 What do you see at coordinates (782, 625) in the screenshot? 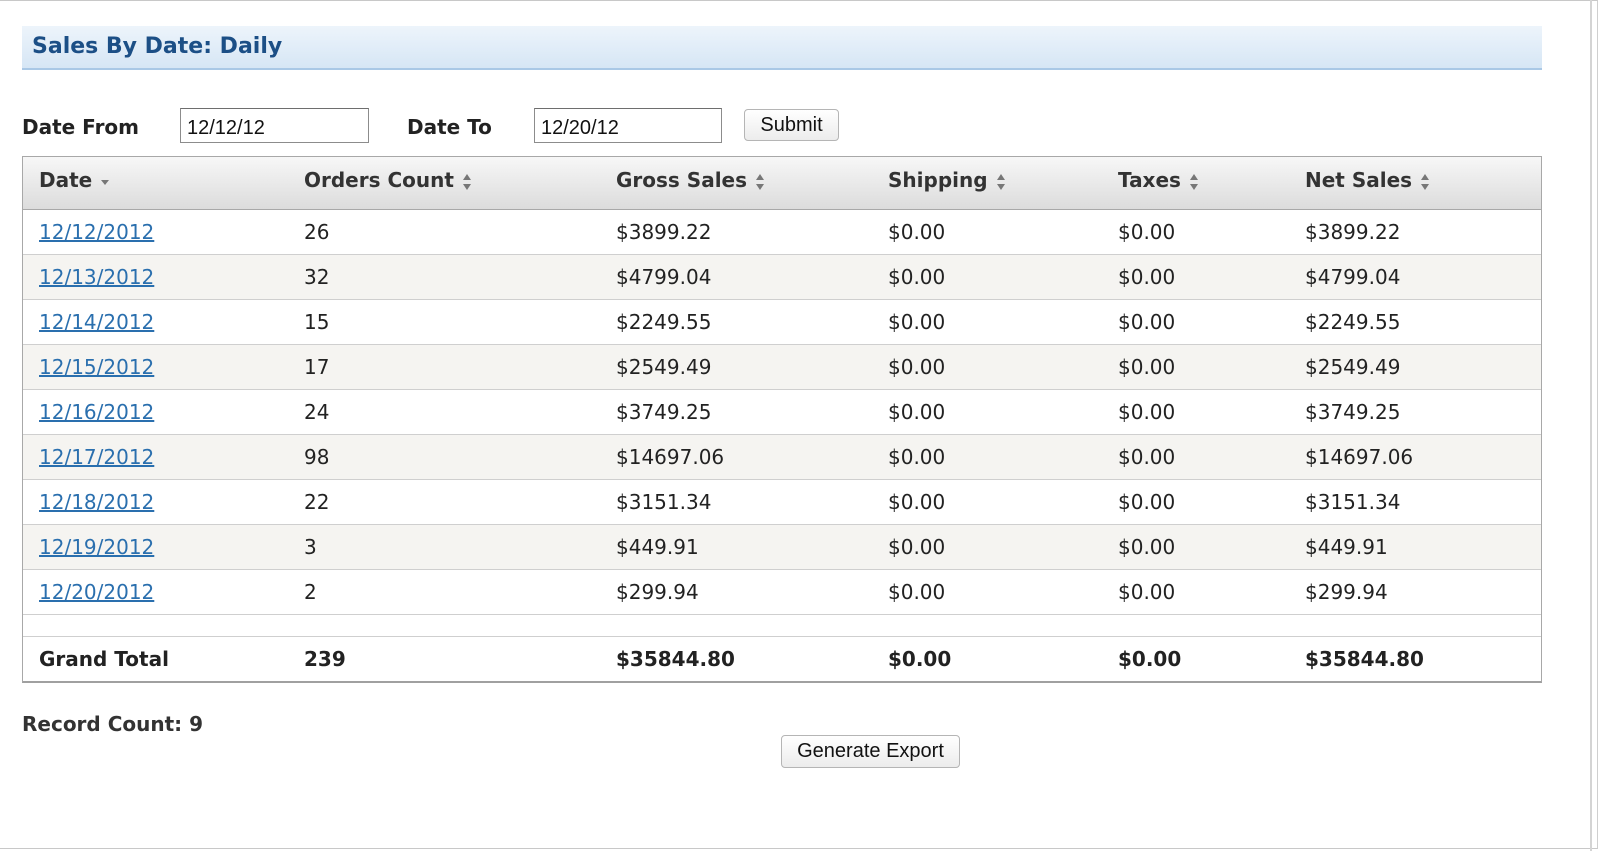
I see `spacer-row` at bounding box center [782, 625].